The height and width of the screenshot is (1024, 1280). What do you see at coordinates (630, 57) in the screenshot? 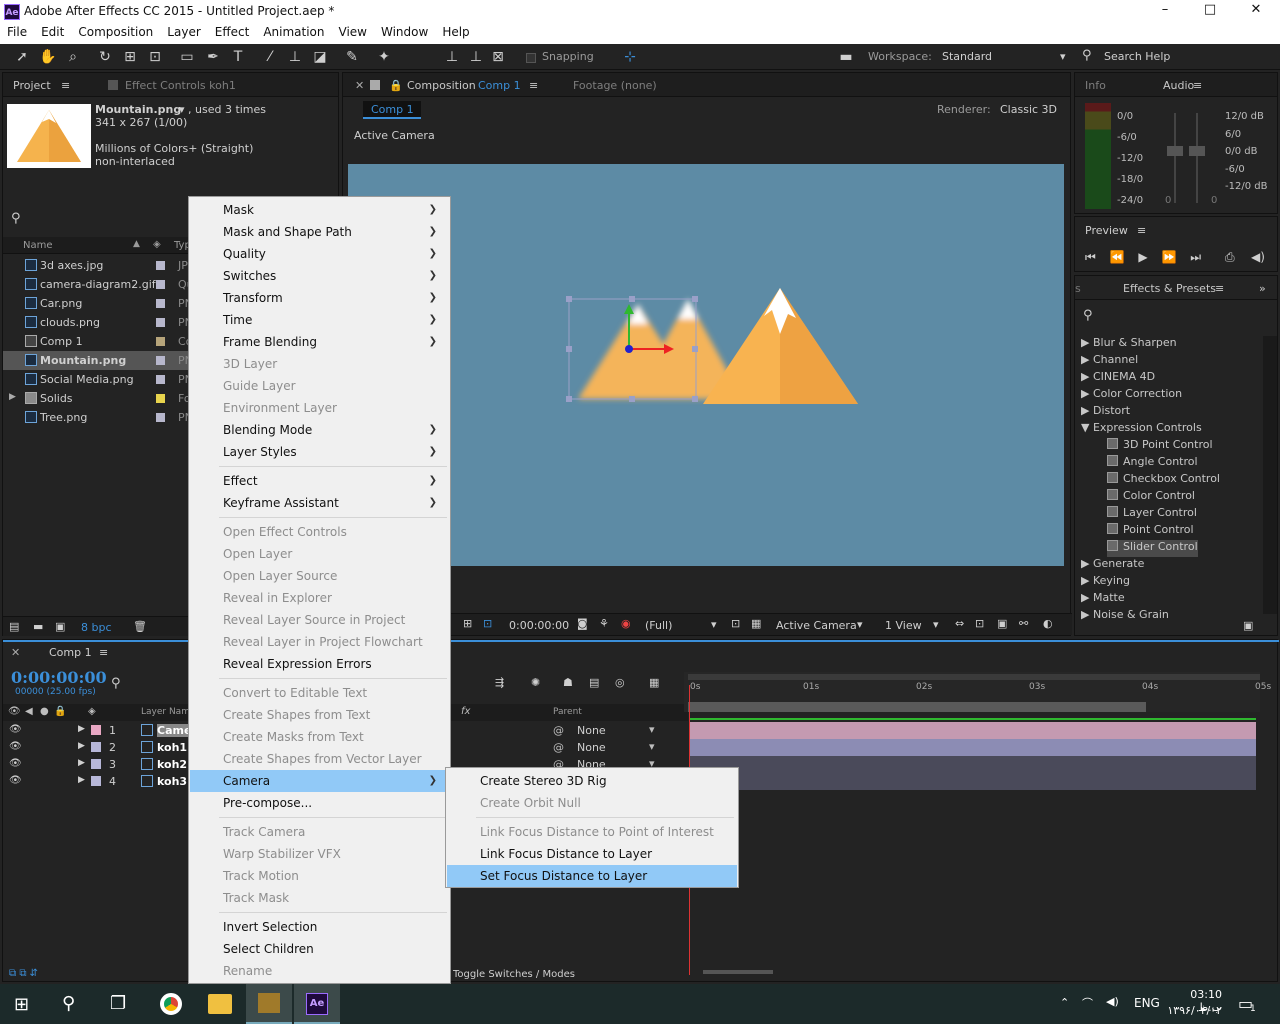
I see `snap-icon: ⊹` at bounding box center [630, 57].